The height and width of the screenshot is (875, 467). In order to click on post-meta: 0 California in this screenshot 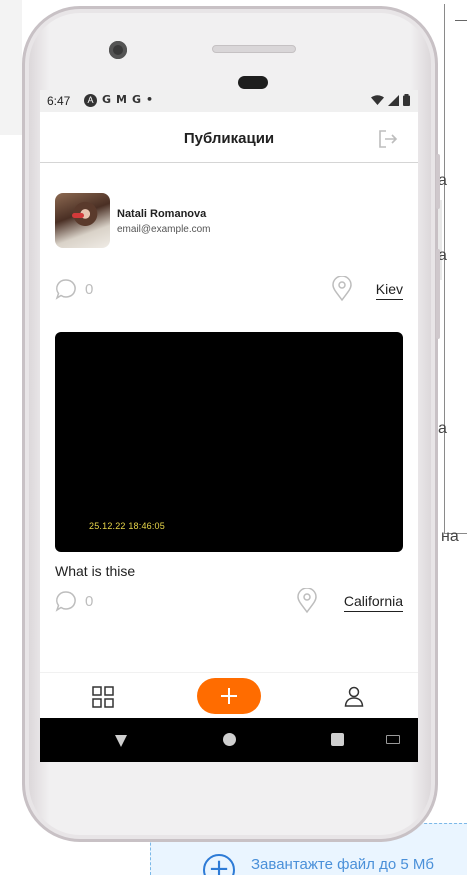, I will do `click(230, 603)`.